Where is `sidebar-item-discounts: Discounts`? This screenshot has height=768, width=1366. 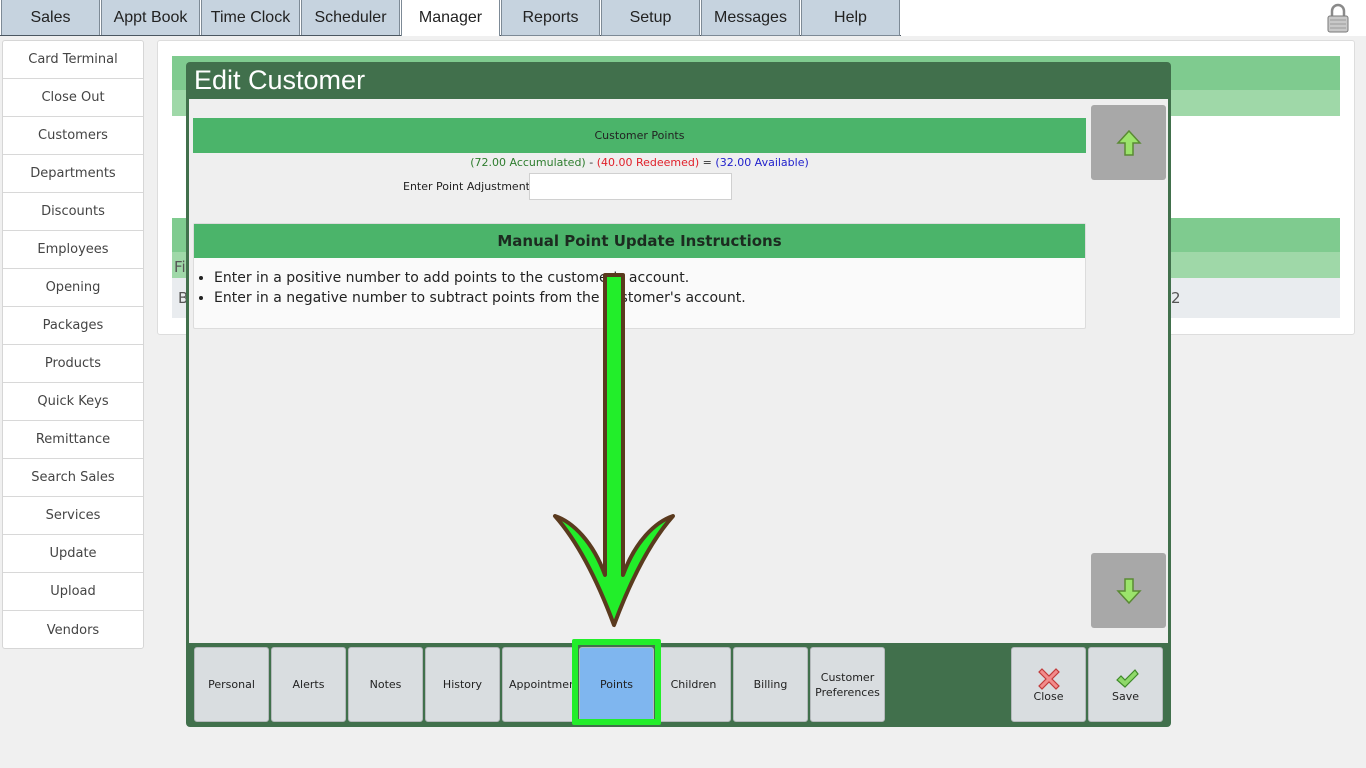
sidebar-item-discounts: Discounts is located at coordinates (73, 212).